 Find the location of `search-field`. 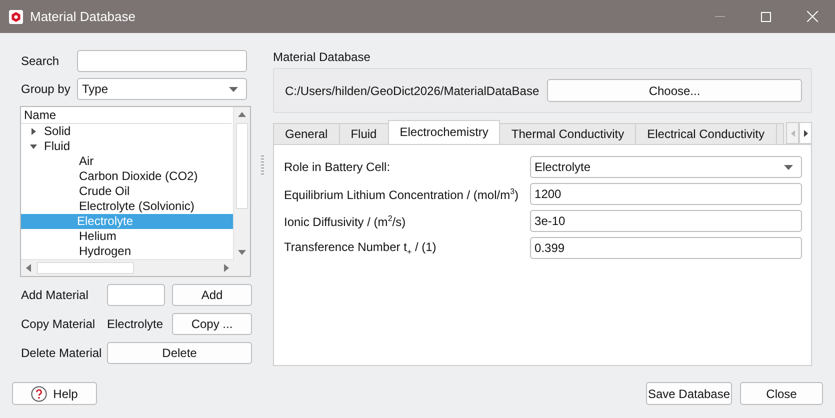

search-field is located at coordinates (162, 61).